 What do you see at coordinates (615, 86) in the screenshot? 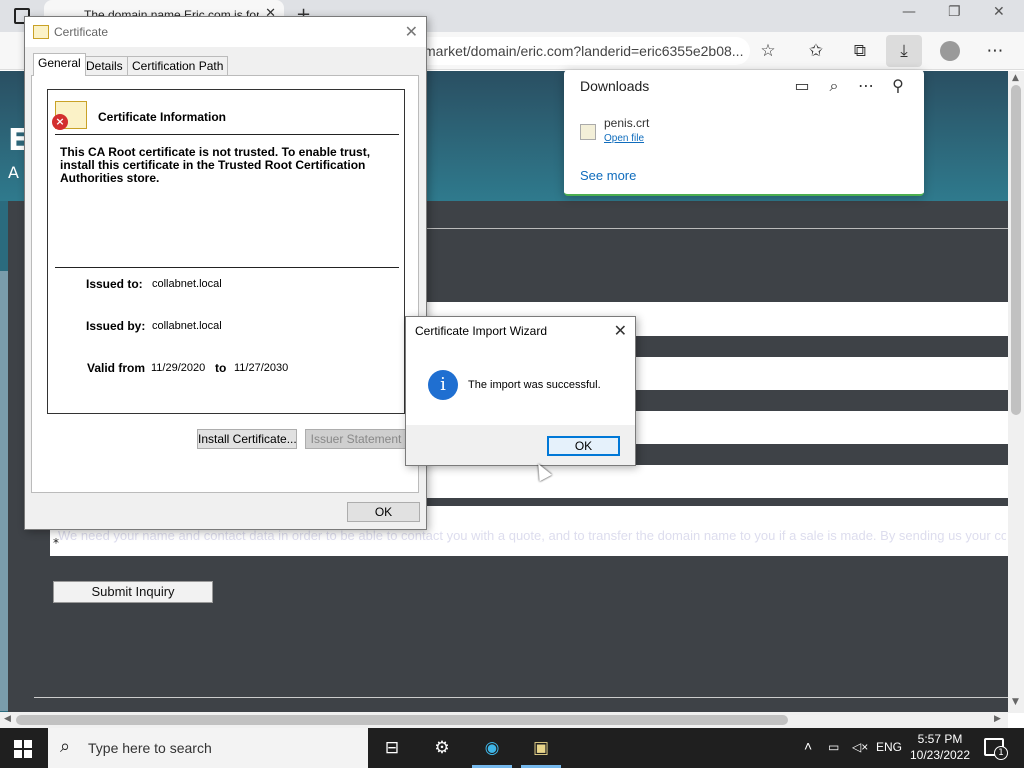
I see `downloads-title: Downloads` at bounding box center [615, 86].